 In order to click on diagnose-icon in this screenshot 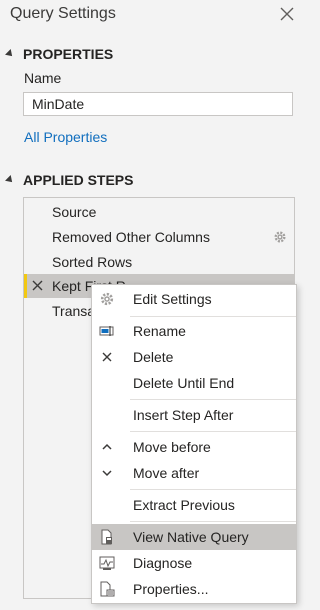, I will do `click(107, 563)`.